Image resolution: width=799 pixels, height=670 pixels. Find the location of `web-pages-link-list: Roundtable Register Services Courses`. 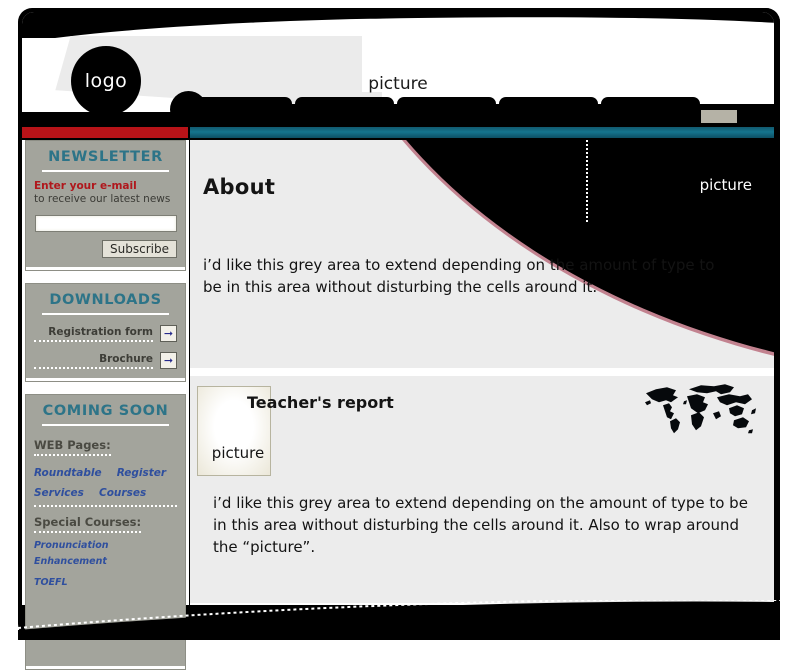

web-pages-link-list: Roundtable Register Services Courses is located at coordinates (105, 484).